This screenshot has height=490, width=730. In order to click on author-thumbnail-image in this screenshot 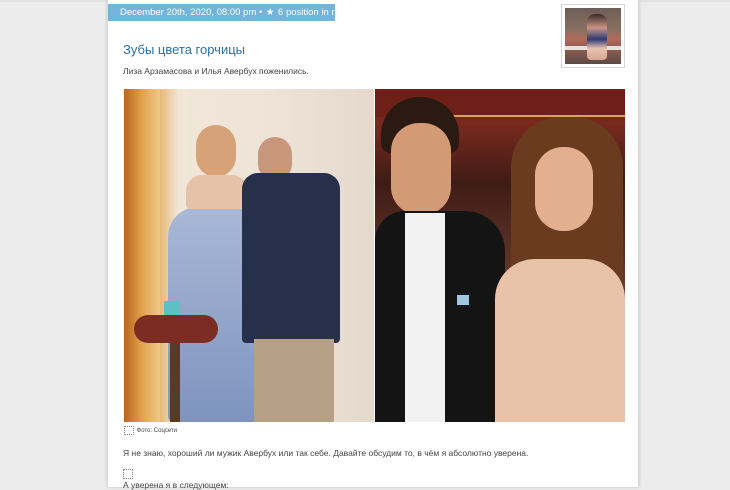, I will do `click(593, 36)`.